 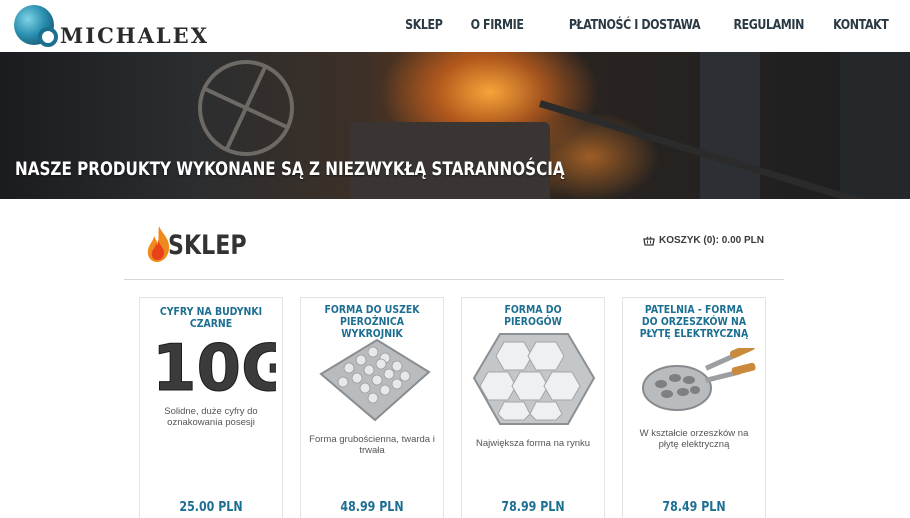 I want to click on nav-item-regulamin: REGULAMIN, so click(x=768, y=25).